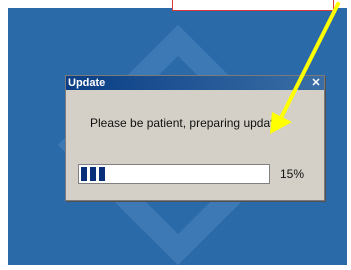 The height and width of the screenshot is (270, 351). What do you see at coordinates (253, 5) in the screenshot?
I see `annotation-callout-box` at bounding box center [253, 5].